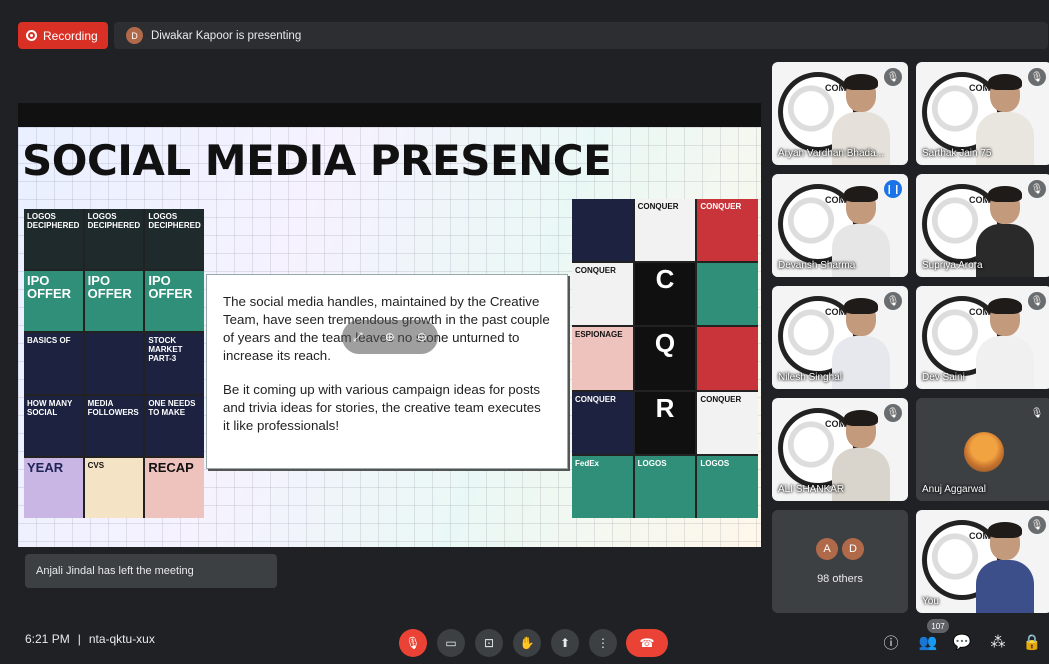  What do you see at coordinates (171, 467) in the screenshot?
I see `post-thumbnail-text: RECAP` at bounding box center [171, 467].